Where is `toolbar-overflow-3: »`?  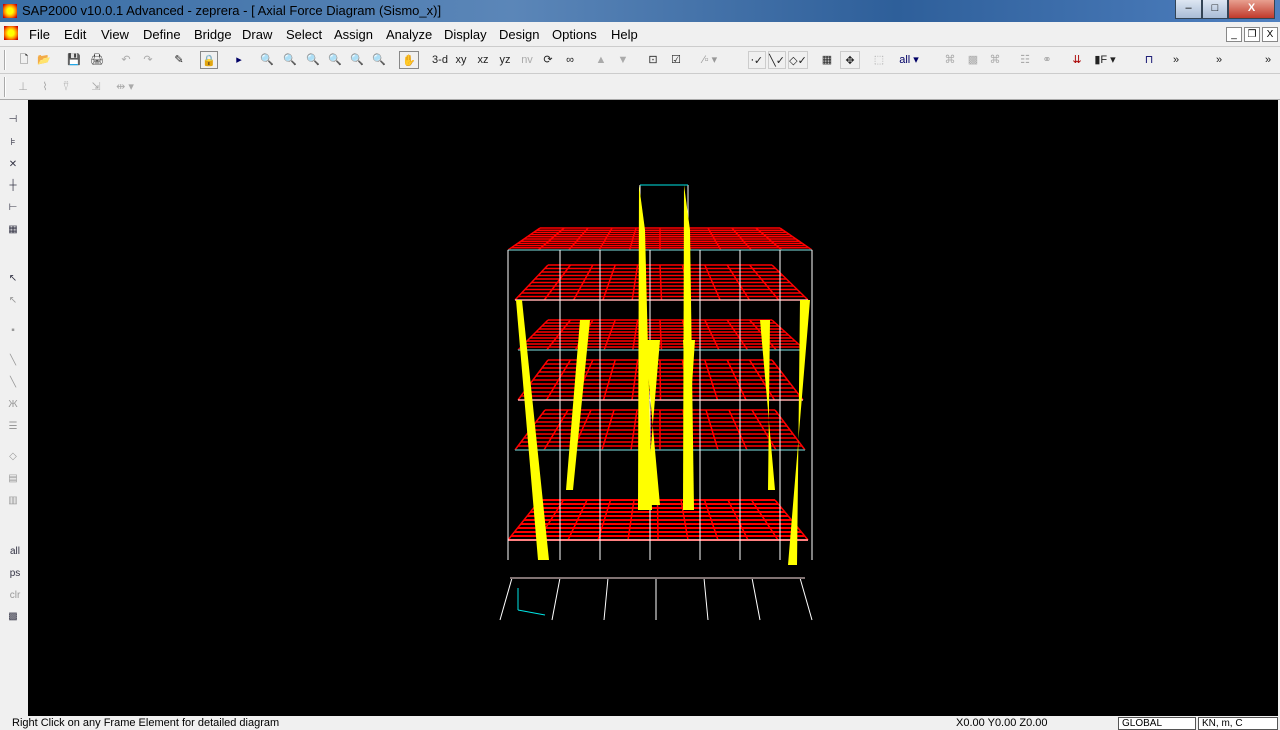
toolbar-overflow-3: » is located at coordinates (1268, 60).